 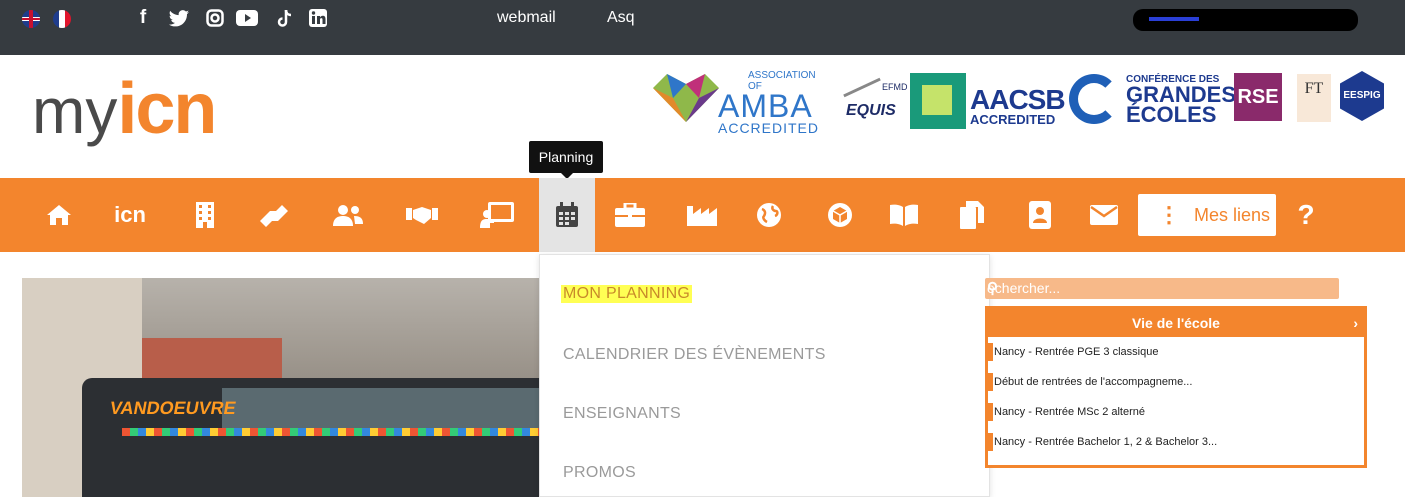 What do you see at coordinates (1076, 352) in the screenshot?
I see `list-item-text: Nancy - Rentrée PGE 3 classique` at bounding box center [1076, 352].